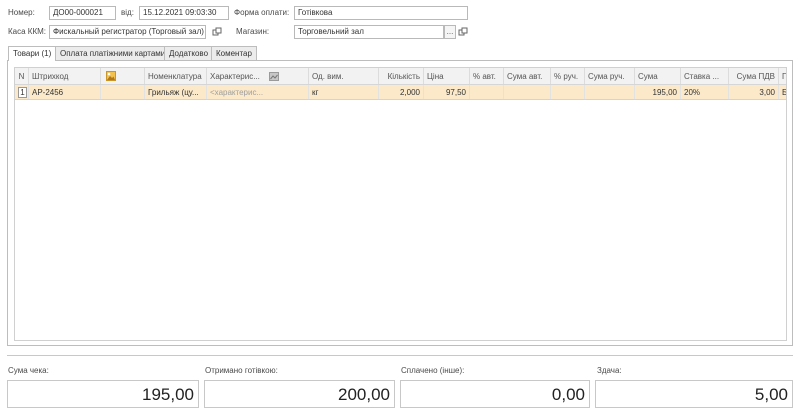 This screenshot has width=800, height=412. What do you see at coordinates (782, 92) in the screenshot?
I see `cell-p: Б` at bounding box center [782, 92].